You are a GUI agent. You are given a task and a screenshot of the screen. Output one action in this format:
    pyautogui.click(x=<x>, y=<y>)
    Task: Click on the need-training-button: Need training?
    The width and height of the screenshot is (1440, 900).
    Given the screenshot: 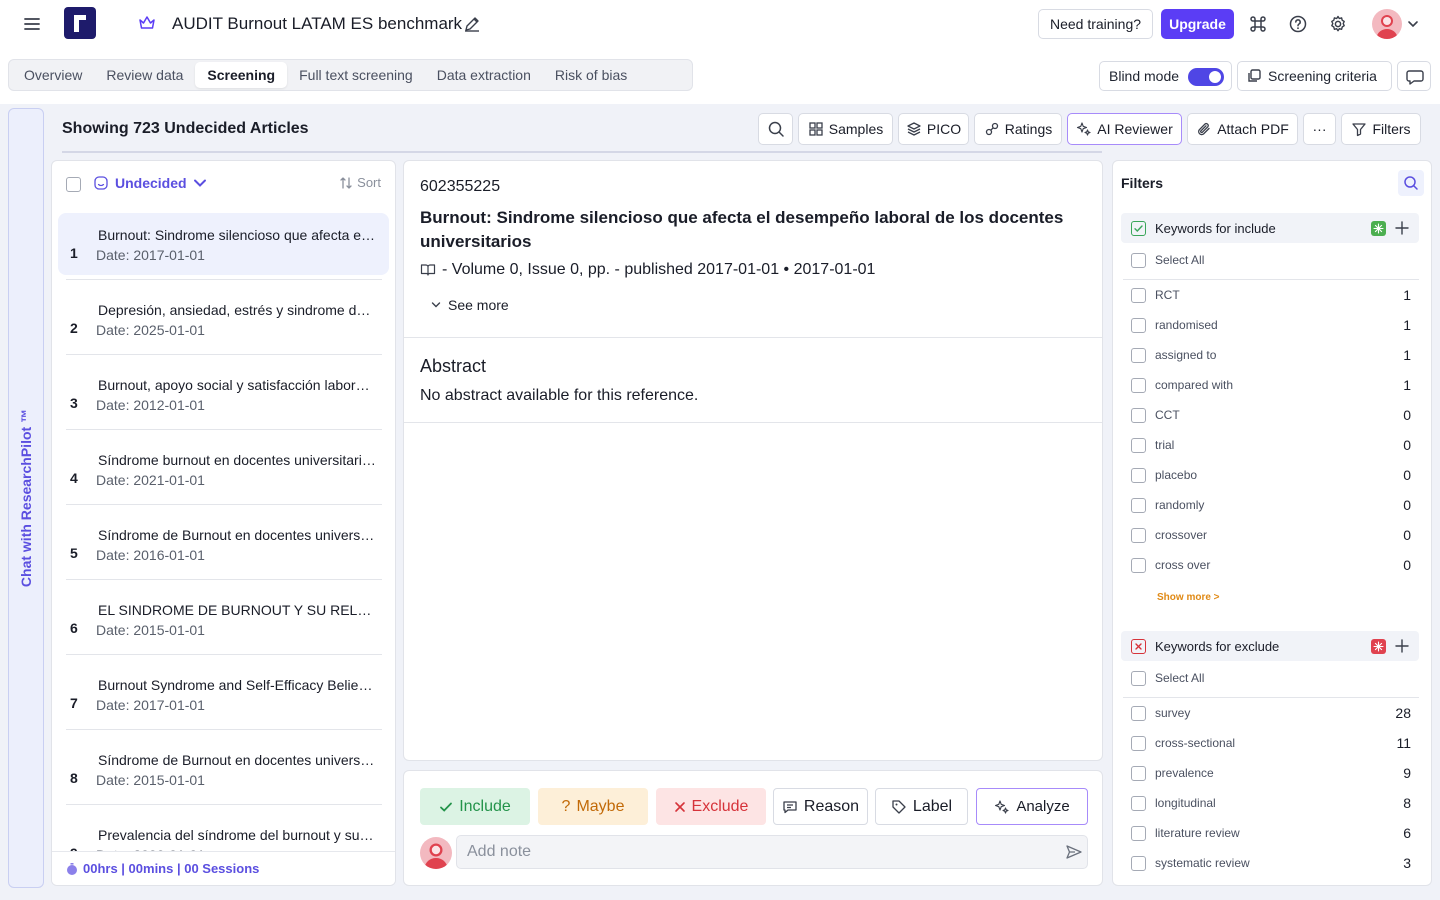 What is the action you would take?
    pyautogui.click(x=1095, y=24)
    